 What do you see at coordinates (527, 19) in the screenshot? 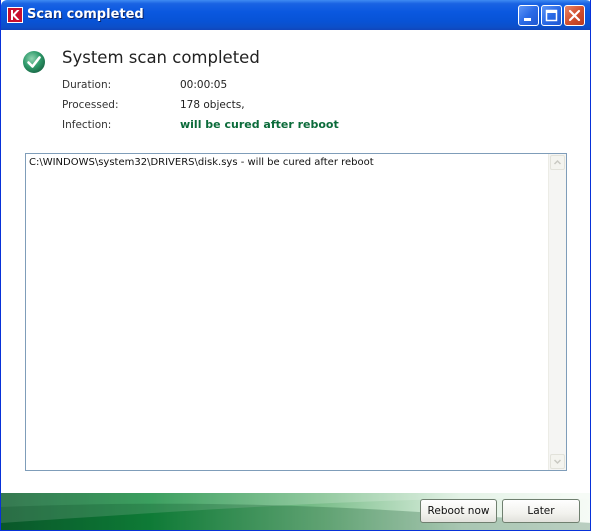
I see `minimize-icon` at bounding box center [527, 19].